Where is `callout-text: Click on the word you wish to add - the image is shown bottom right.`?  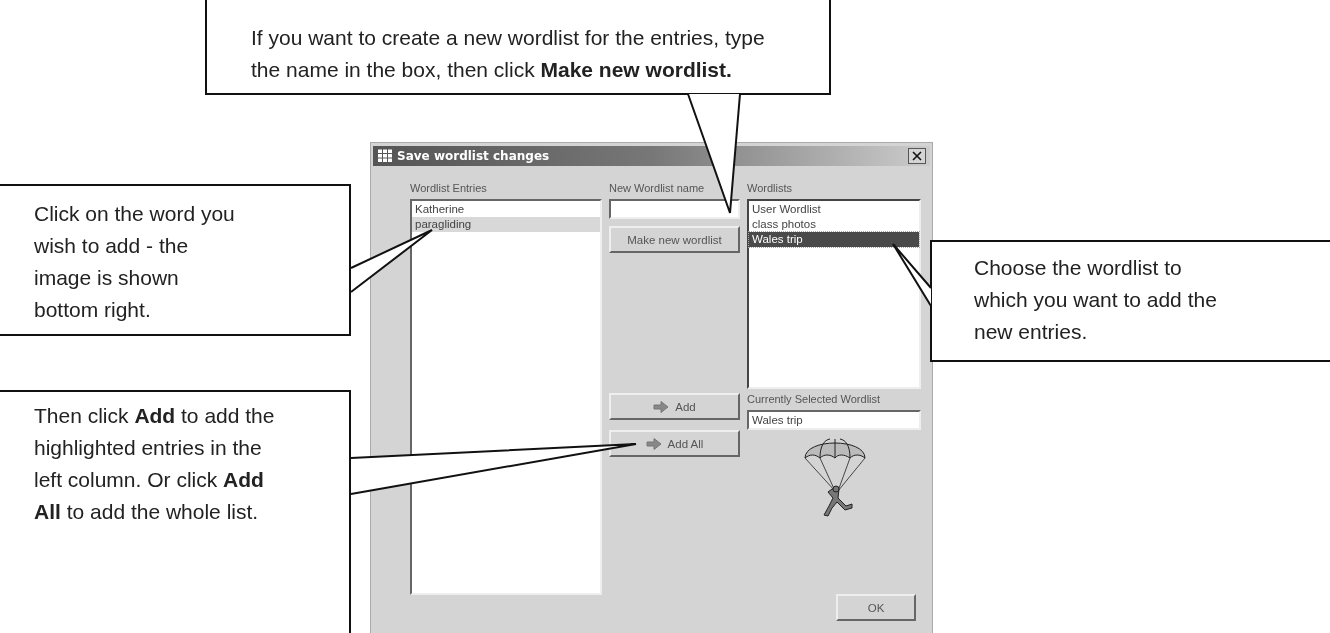 callout-text: Click on the word you wish to add - the image is shown bottom right. is located at coordinates (135, 262).